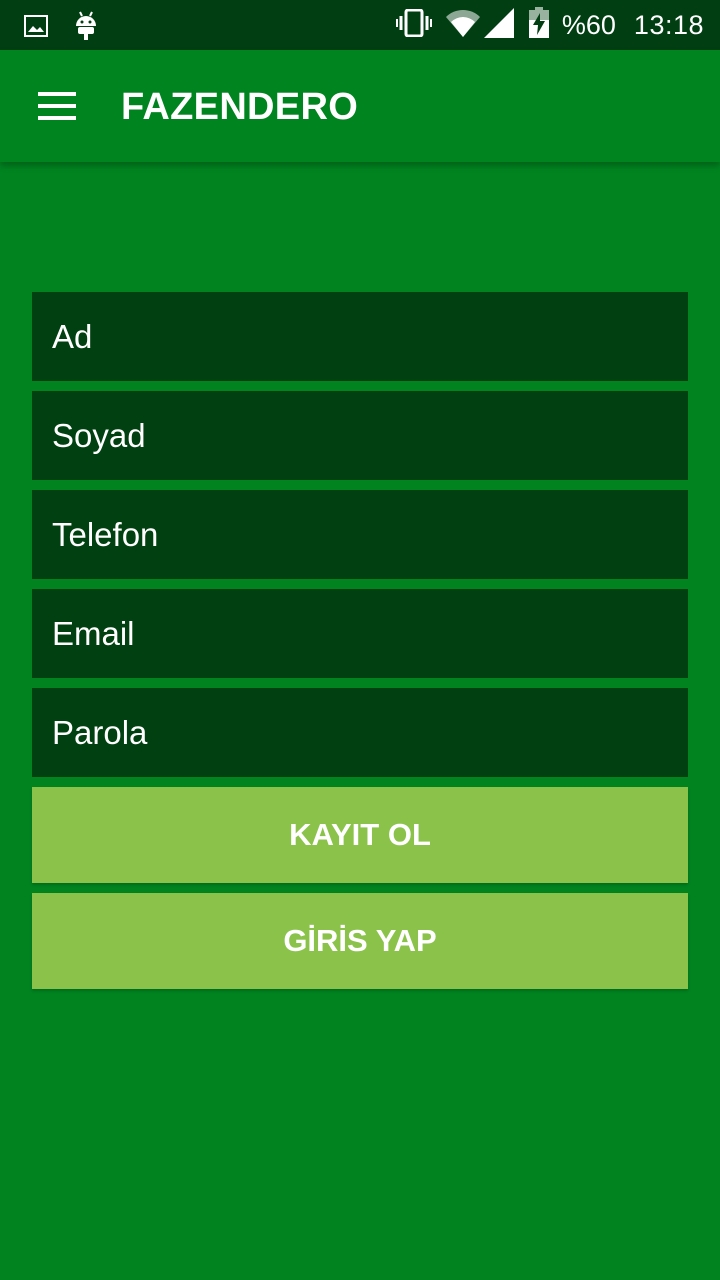 This screenshot has height=1280, width=720. I want to click on wifi-icon, so click(462, 25).